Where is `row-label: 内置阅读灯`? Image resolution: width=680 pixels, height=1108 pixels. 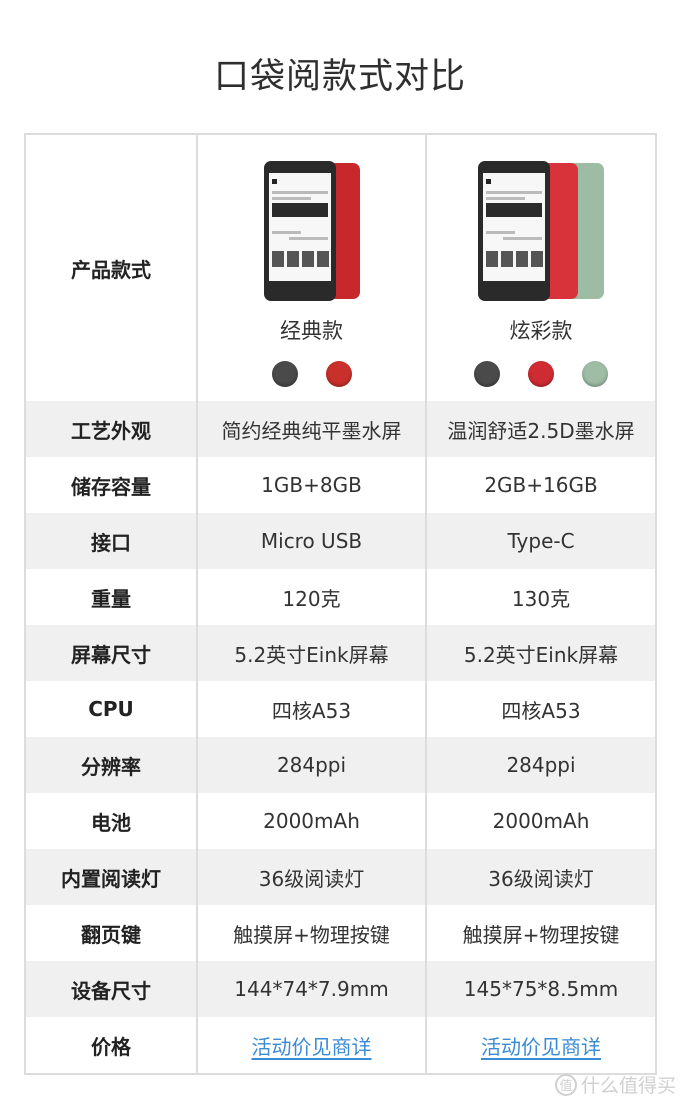
row-label: 内置阅读灯 is located at coordinates (112, 877).